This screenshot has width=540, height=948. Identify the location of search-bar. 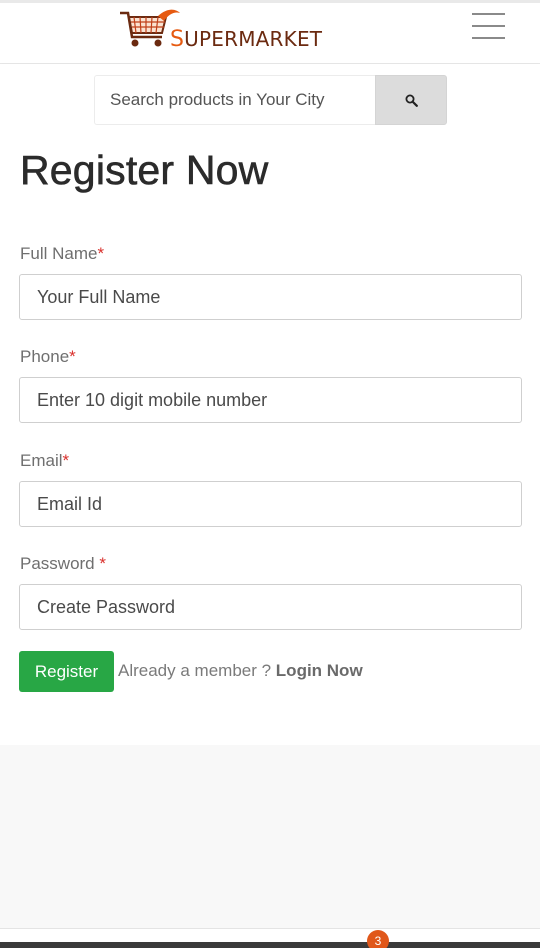
(270, 100).